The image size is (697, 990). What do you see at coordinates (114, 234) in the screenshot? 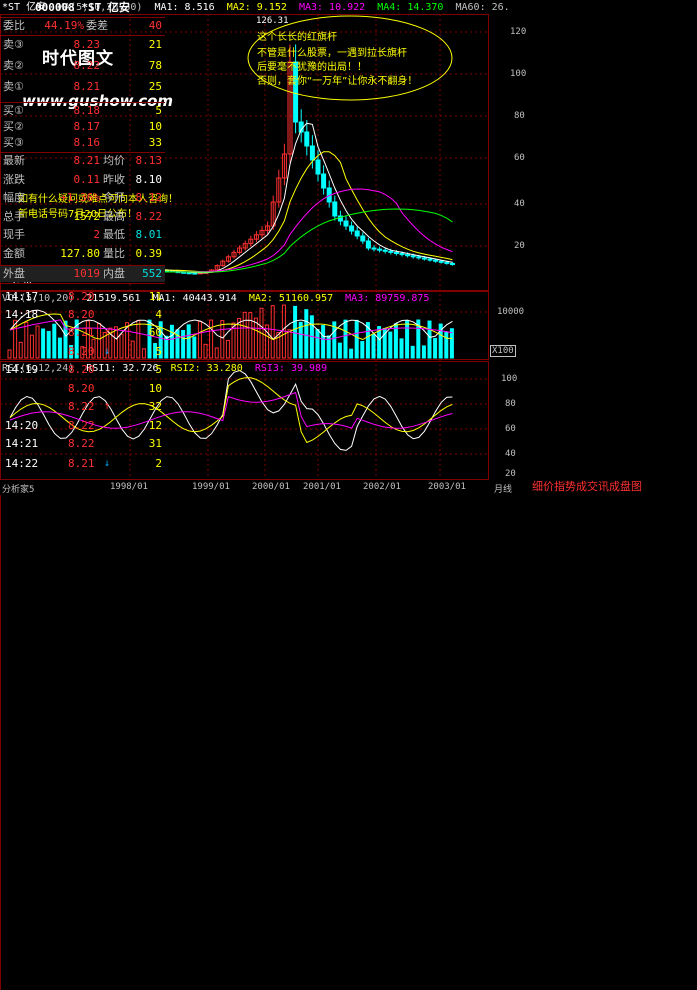
I see `stat-label: 最低` at bounding box center [114, 234].